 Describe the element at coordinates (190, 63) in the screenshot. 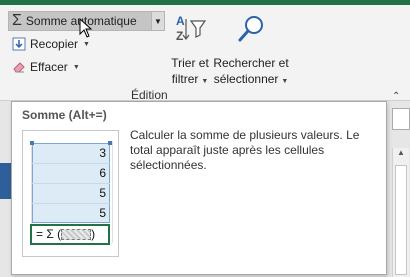

I see `sort-filter-label-line1: Trier et` at that location.